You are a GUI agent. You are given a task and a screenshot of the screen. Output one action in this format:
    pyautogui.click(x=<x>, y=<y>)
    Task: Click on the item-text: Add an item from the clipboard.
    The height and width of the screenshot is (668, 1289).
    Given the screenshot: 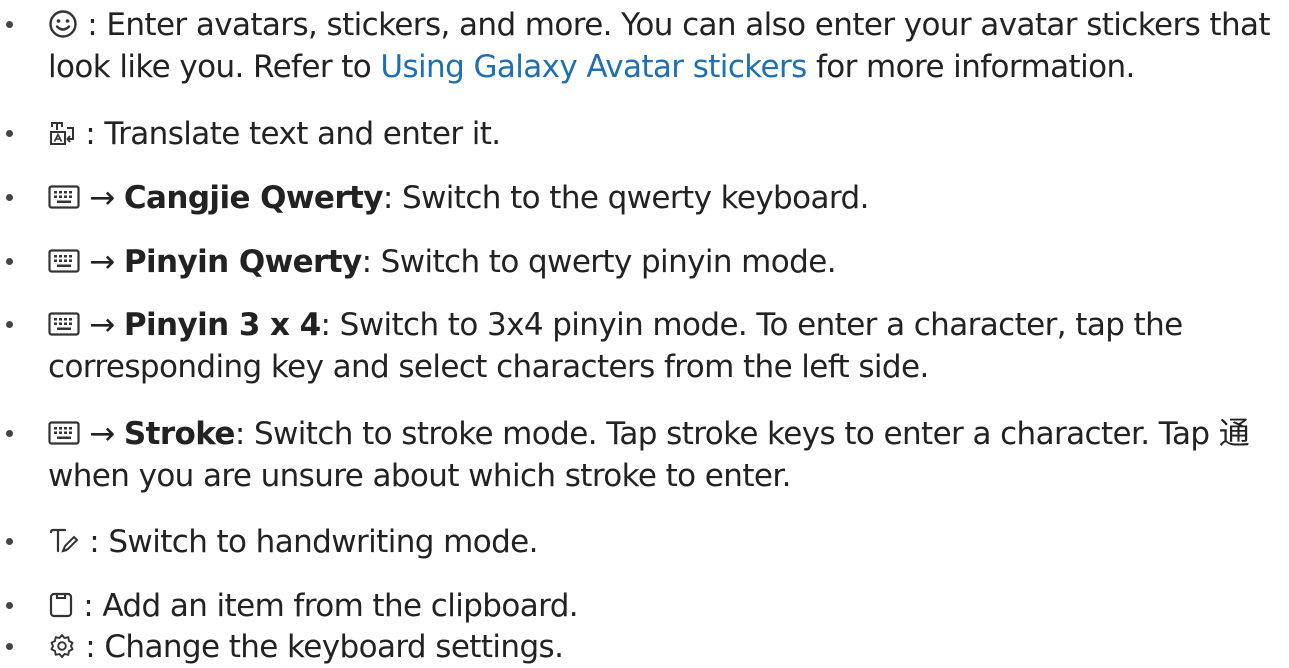 What is the action you would take?
    pyautogui.click(x=340, y=606)
    